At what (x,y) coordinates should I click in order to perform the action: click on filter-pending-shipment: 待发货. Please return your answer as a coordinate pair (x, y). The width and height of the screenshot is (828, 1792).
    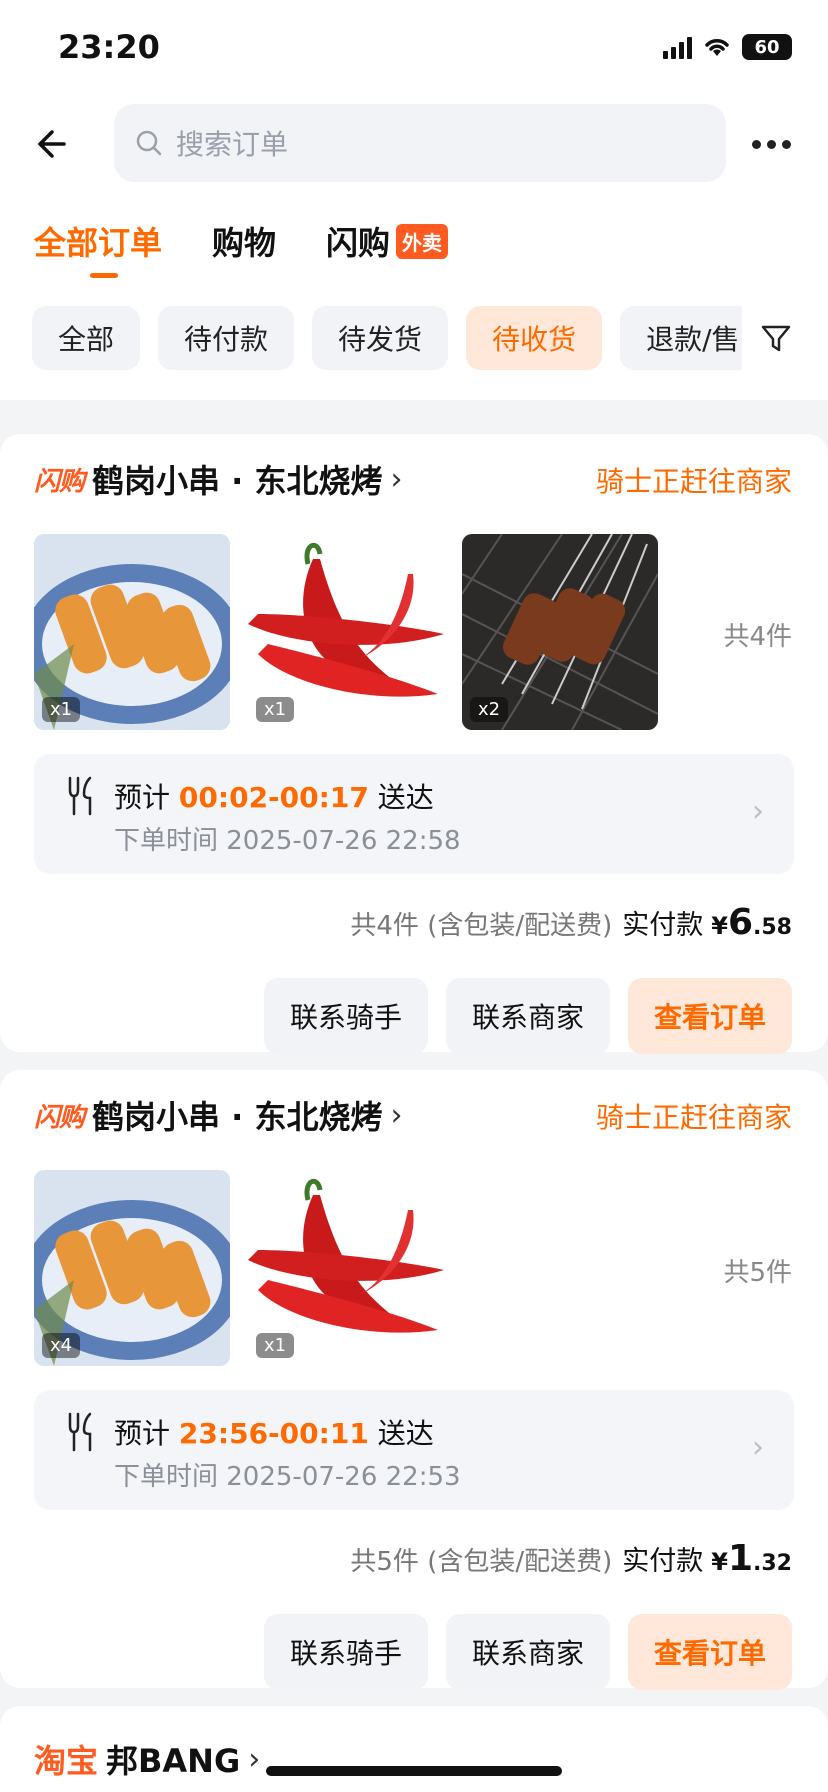
    Looking at the image, I should click on (380, 338).